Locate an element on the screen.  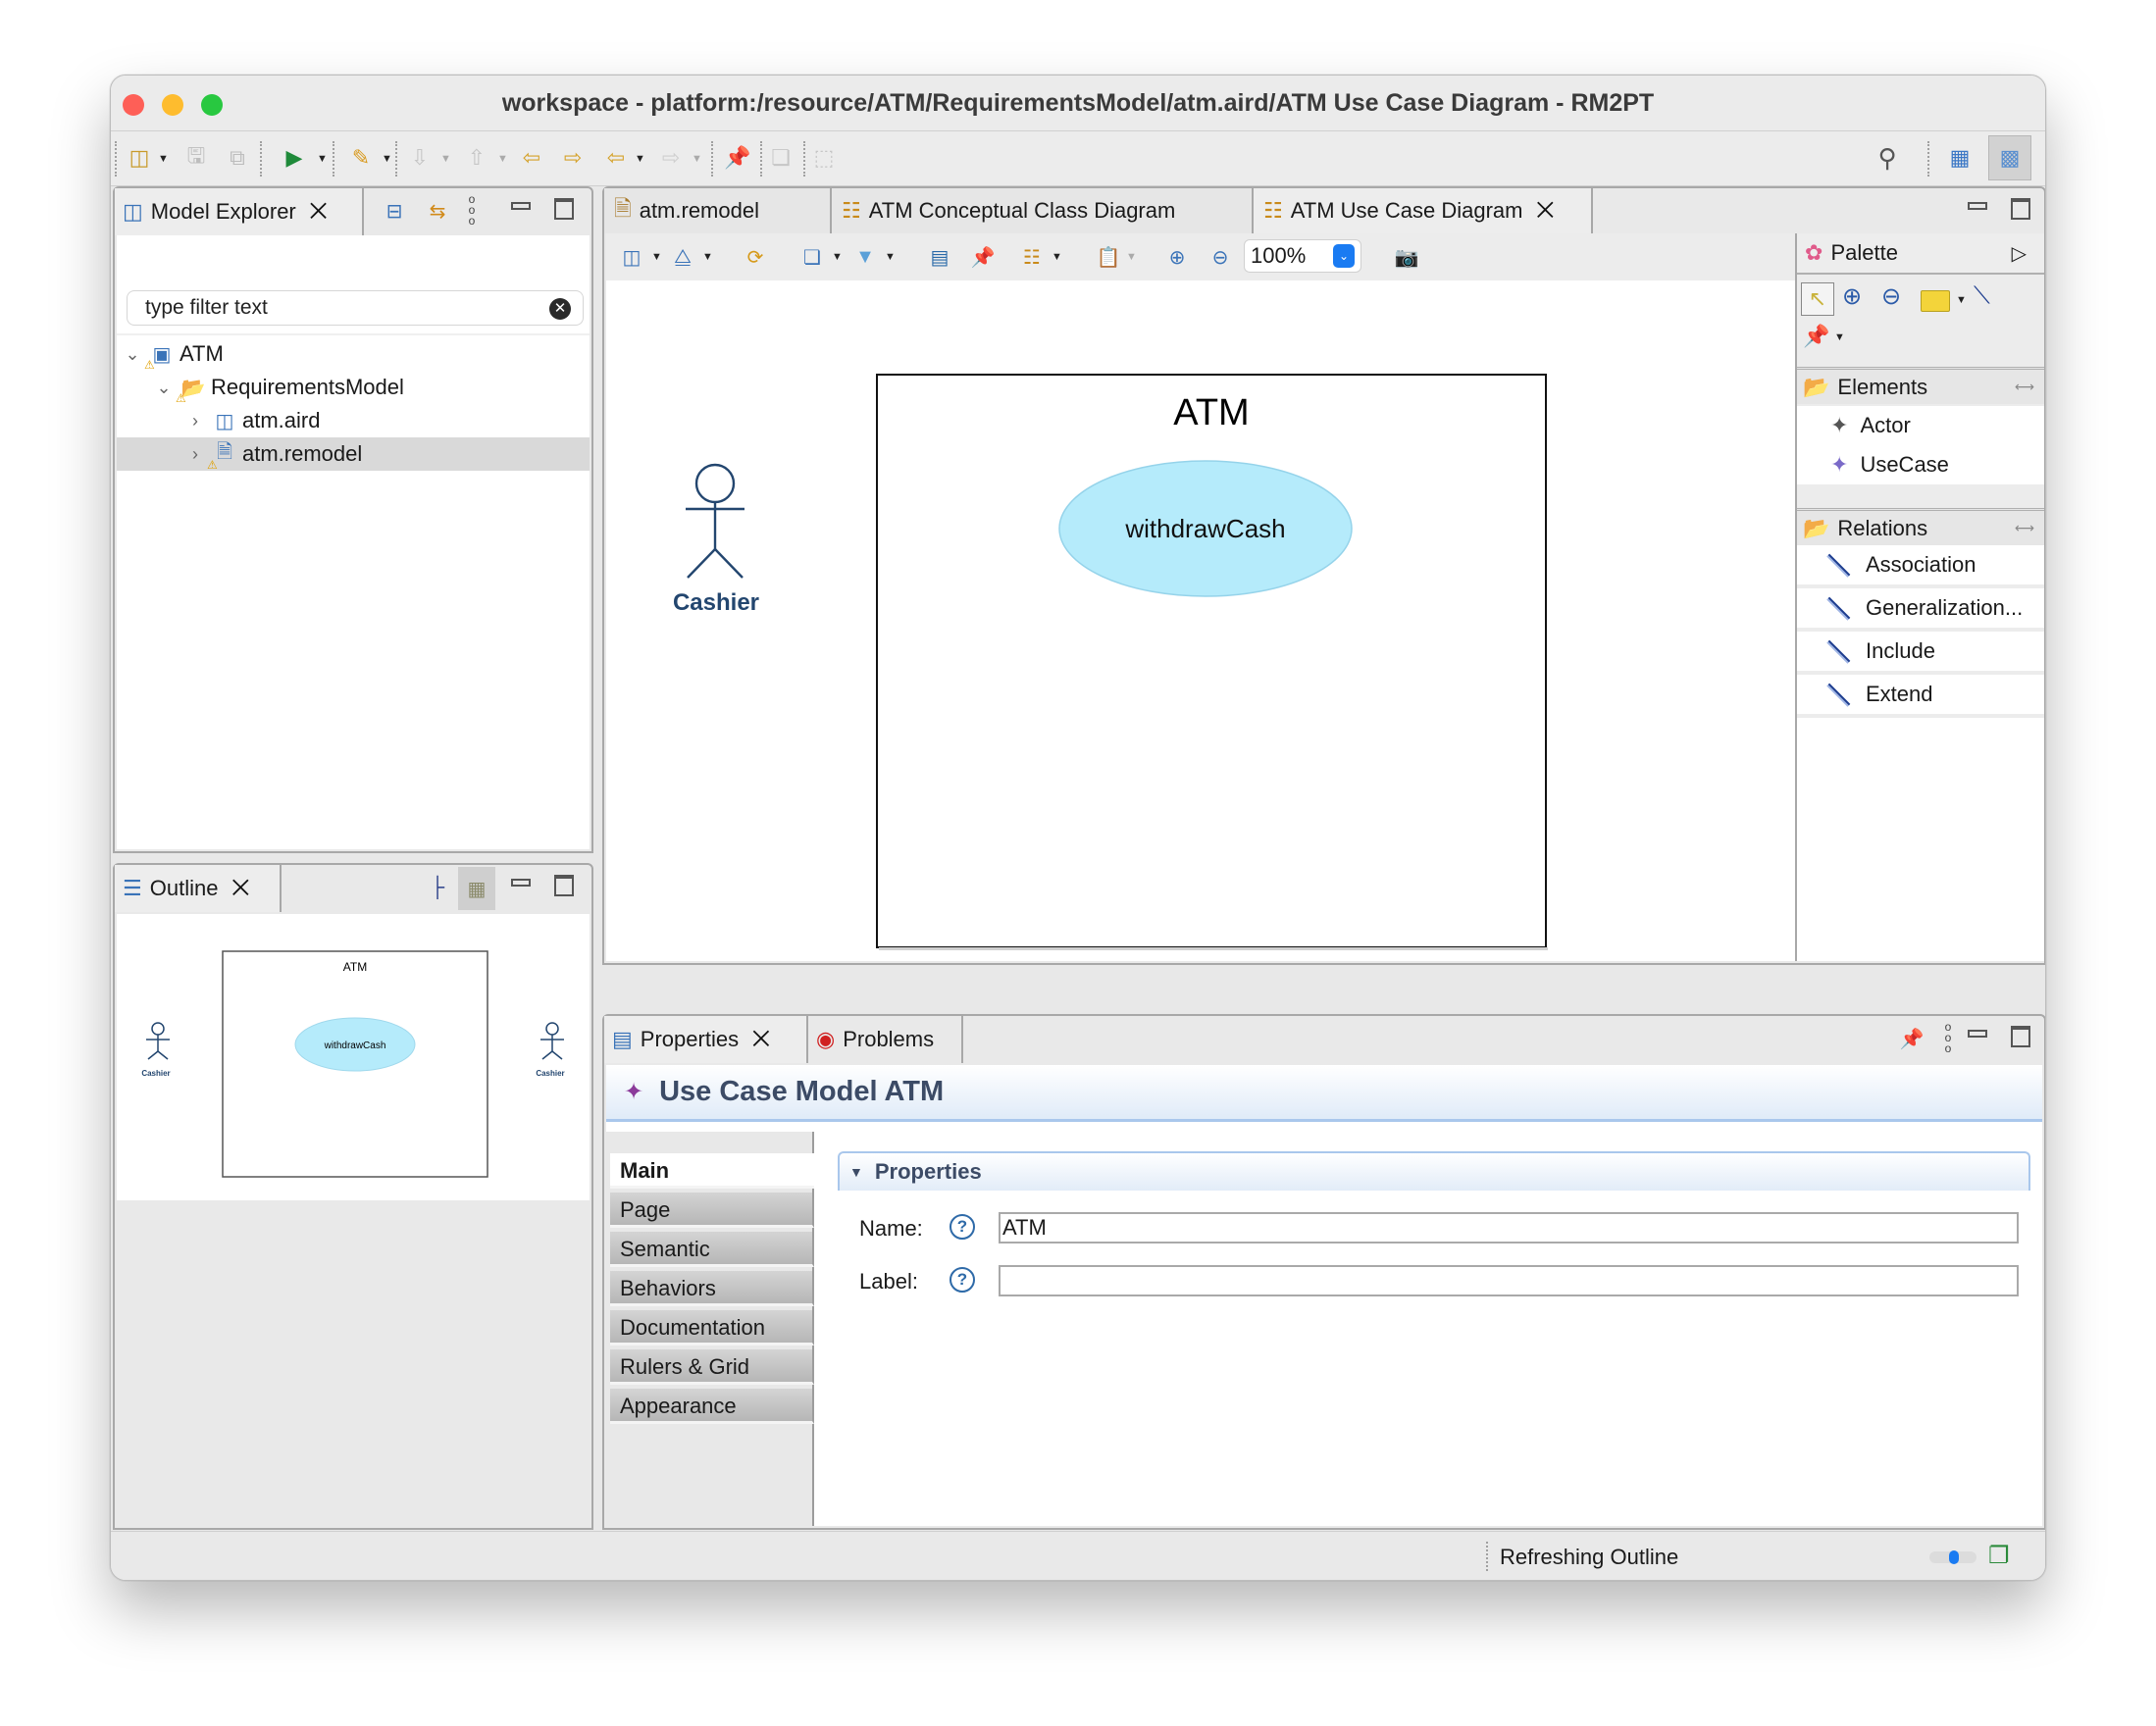
outline-overview: ATM withdrawCash Cashier Cashier is located at coordinates (353, 1057).